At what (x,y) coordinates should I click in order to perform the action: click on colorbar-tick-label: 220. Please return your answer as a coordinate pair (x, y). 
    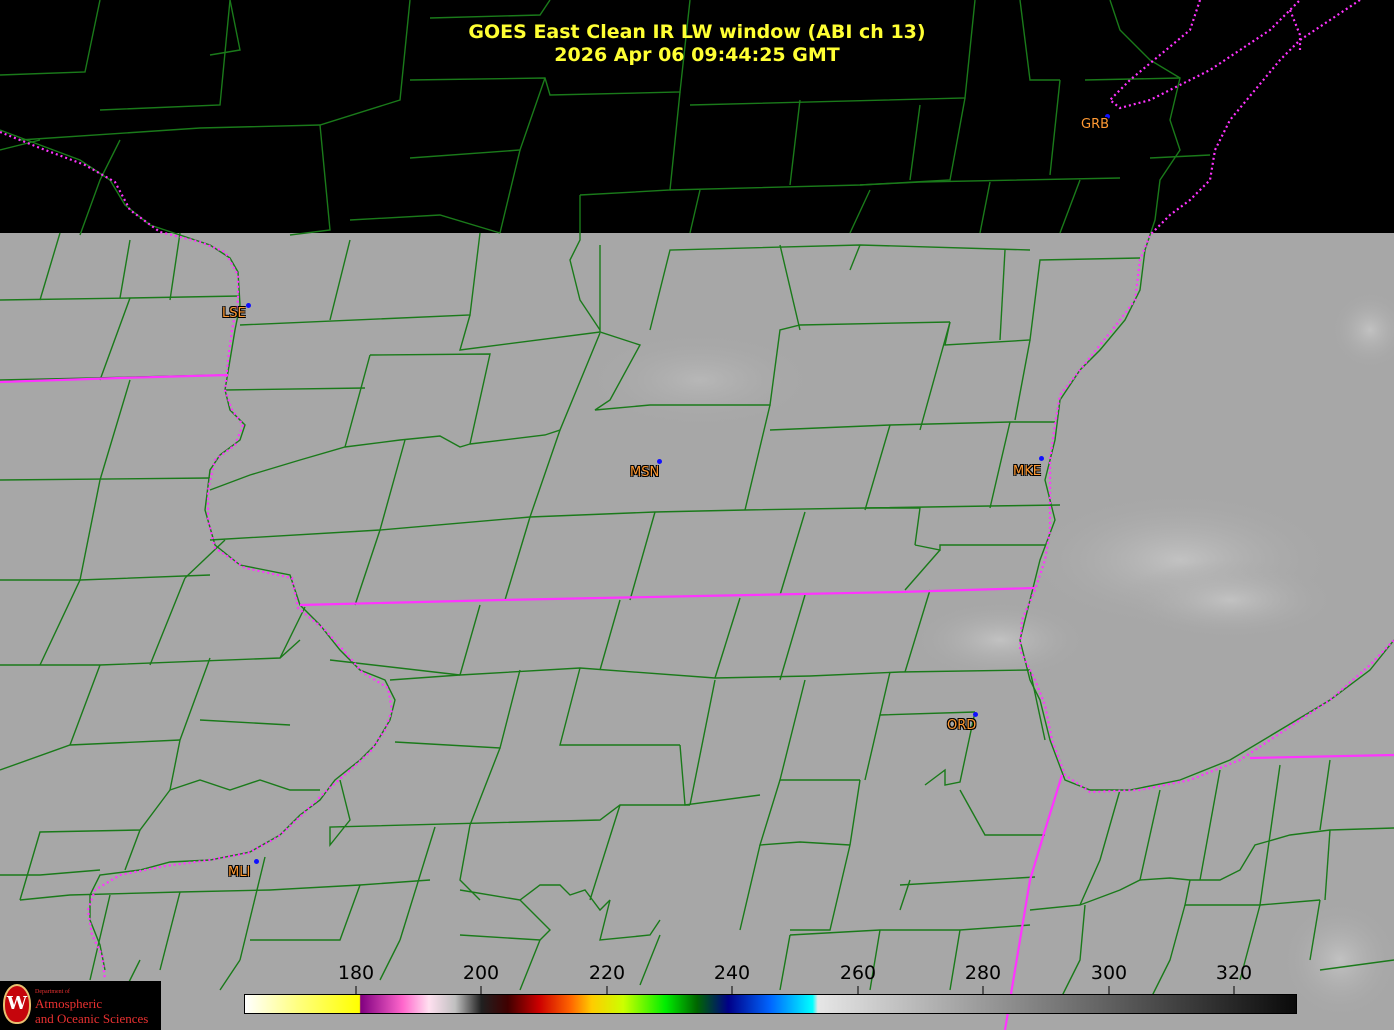
    Looking at the image, I should click on (607, 973).